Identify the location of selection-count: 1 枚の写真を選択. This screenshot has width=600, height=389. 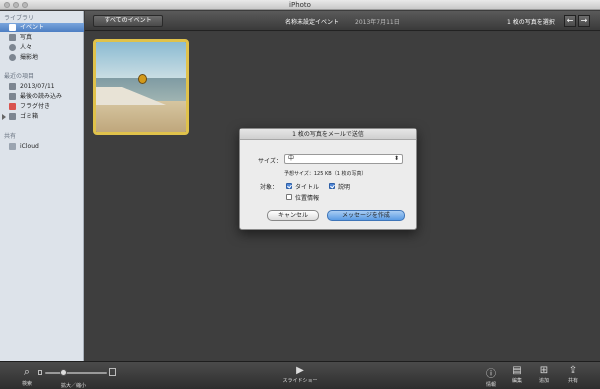
(531, 22).